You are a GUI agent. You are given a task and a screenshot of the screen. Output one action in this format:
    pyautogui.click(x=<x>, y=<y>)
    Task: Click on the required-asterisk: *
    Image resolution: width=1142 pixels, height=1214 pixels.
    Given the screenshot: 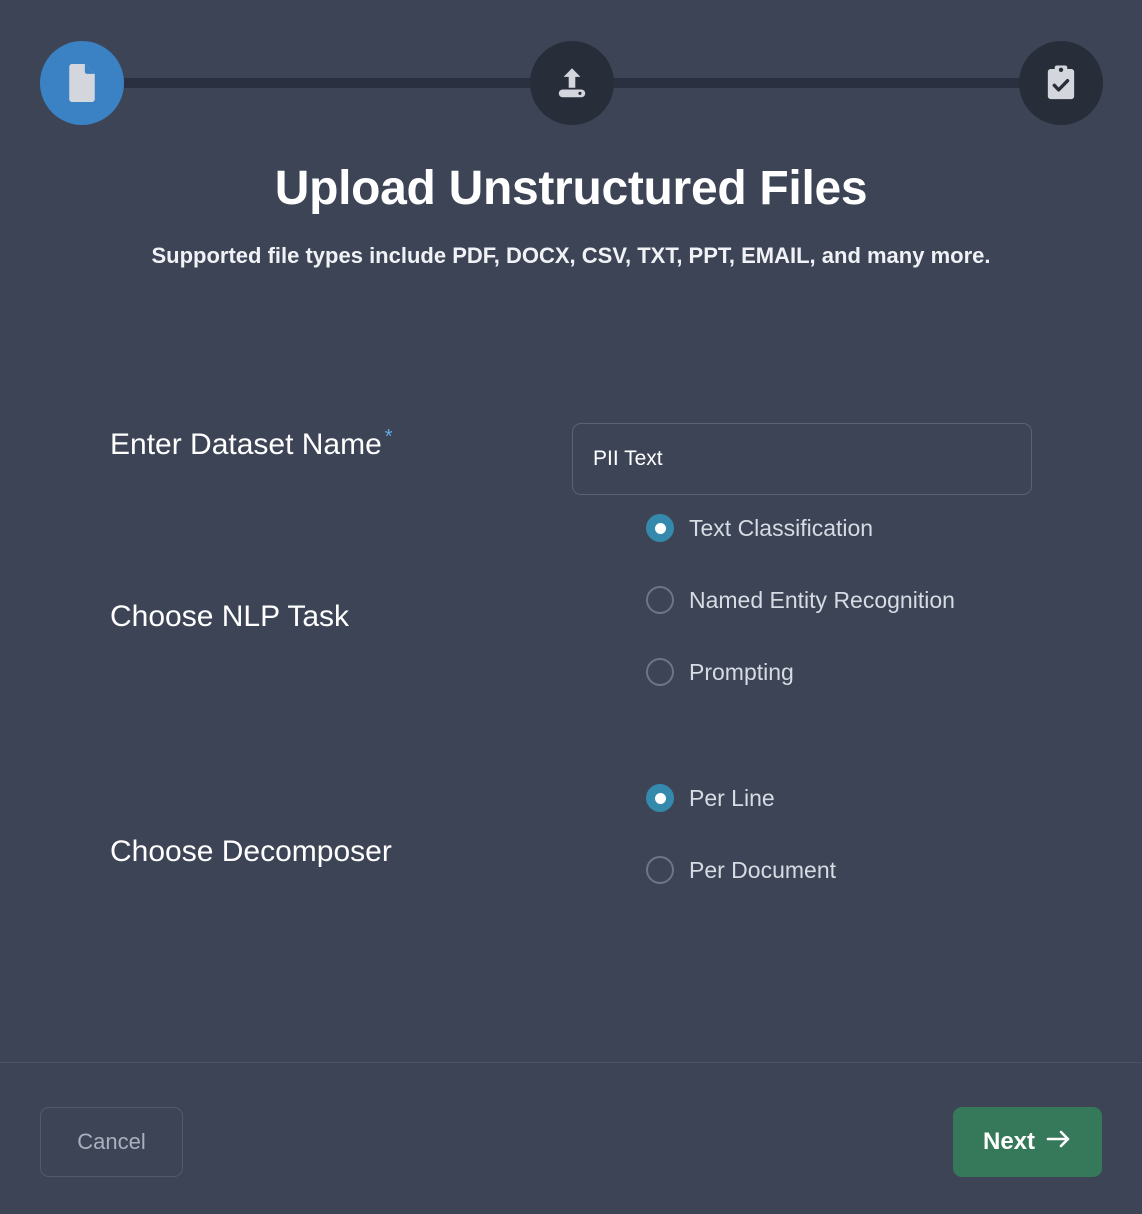 What is the action you would take?
    pyautogui.click(x=388, y=437)
    